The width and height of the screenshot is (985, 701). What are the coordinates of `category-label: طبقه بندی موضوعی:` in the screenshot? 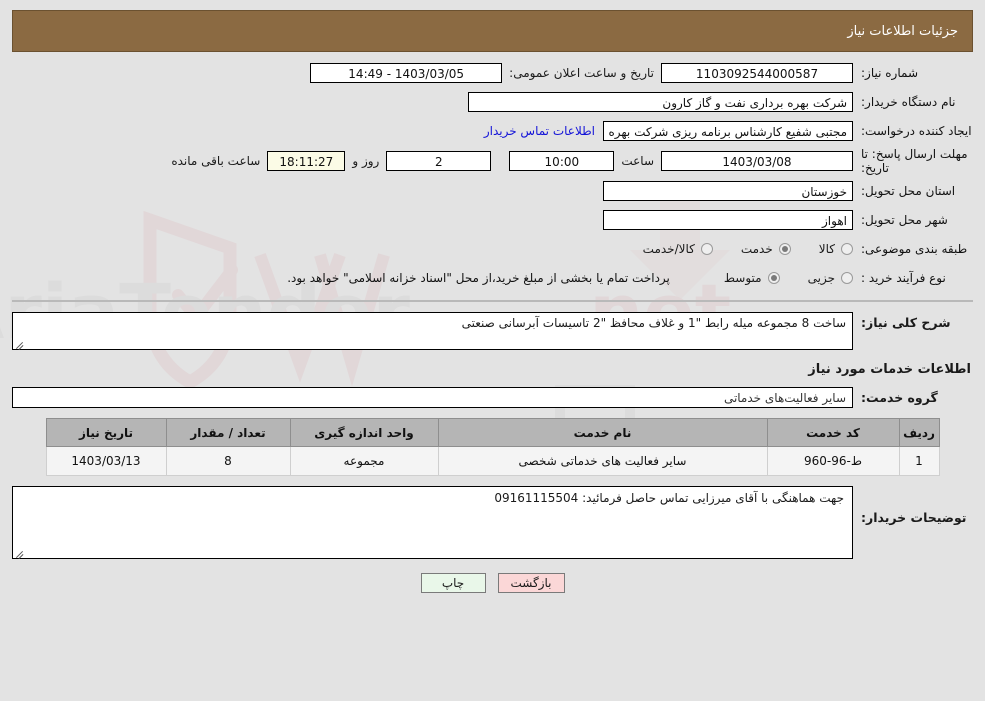 It's located at (914, 249).